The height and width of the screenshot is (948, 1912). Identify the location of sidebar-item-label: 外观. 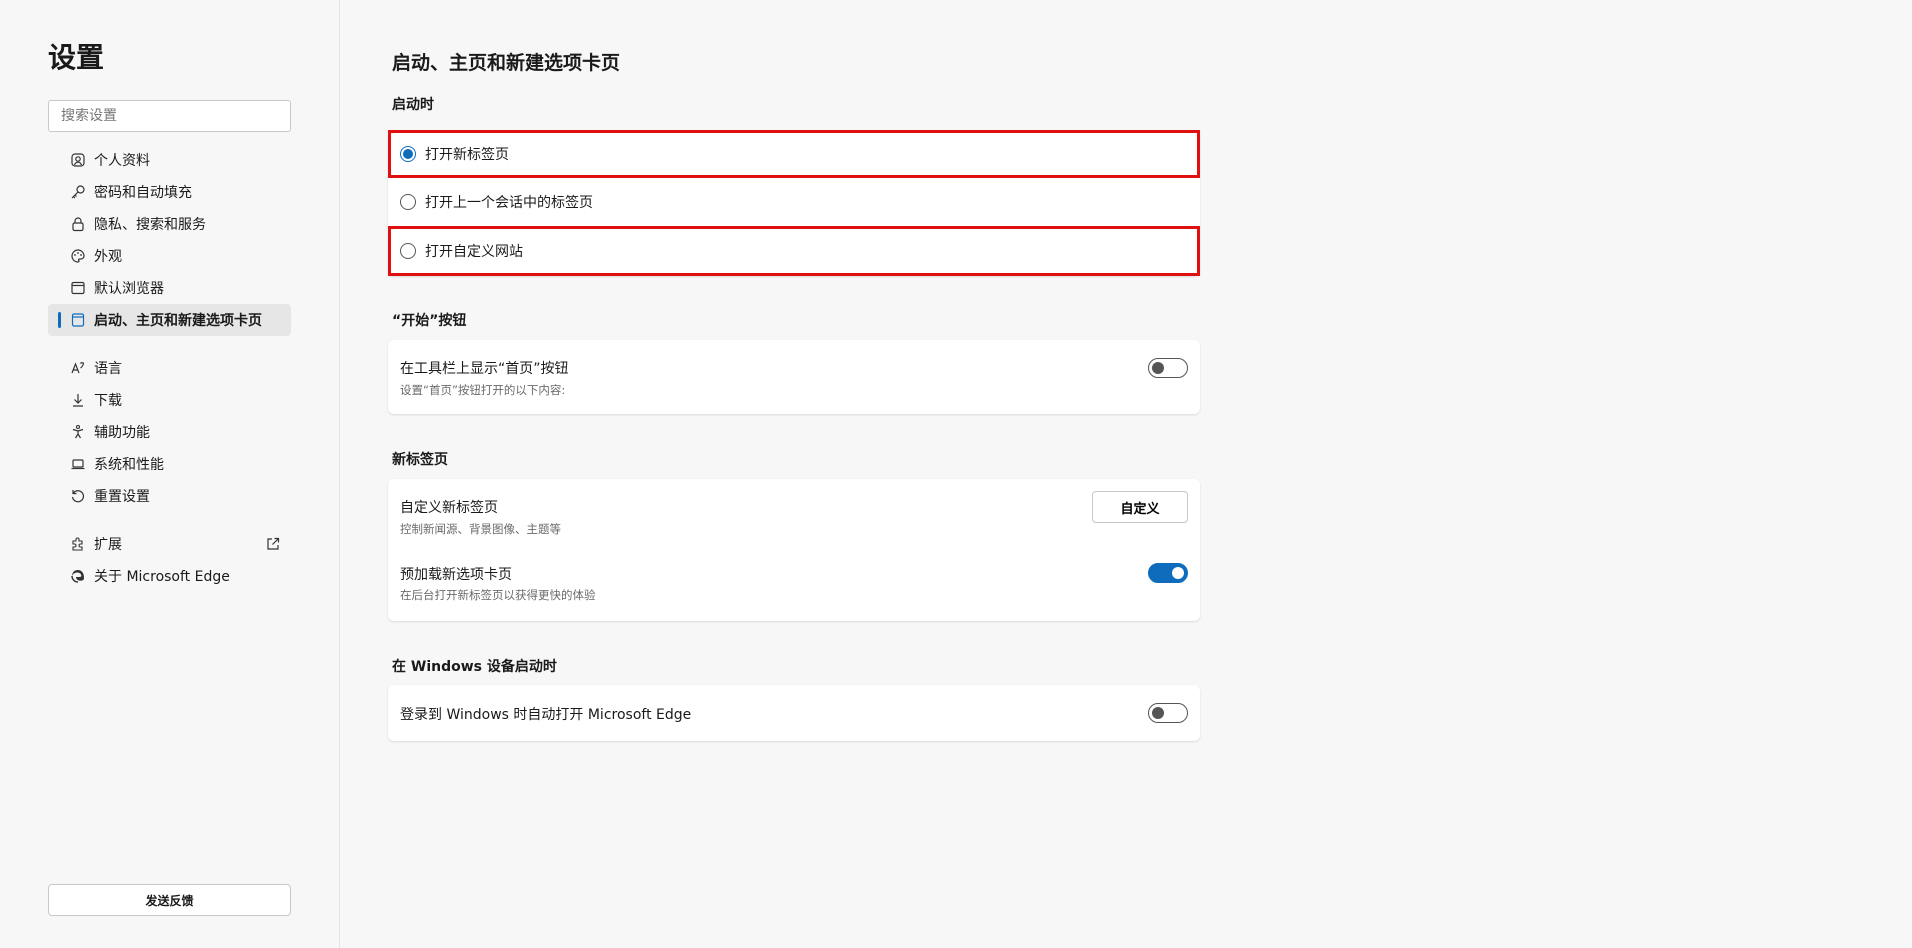
(108, 257).